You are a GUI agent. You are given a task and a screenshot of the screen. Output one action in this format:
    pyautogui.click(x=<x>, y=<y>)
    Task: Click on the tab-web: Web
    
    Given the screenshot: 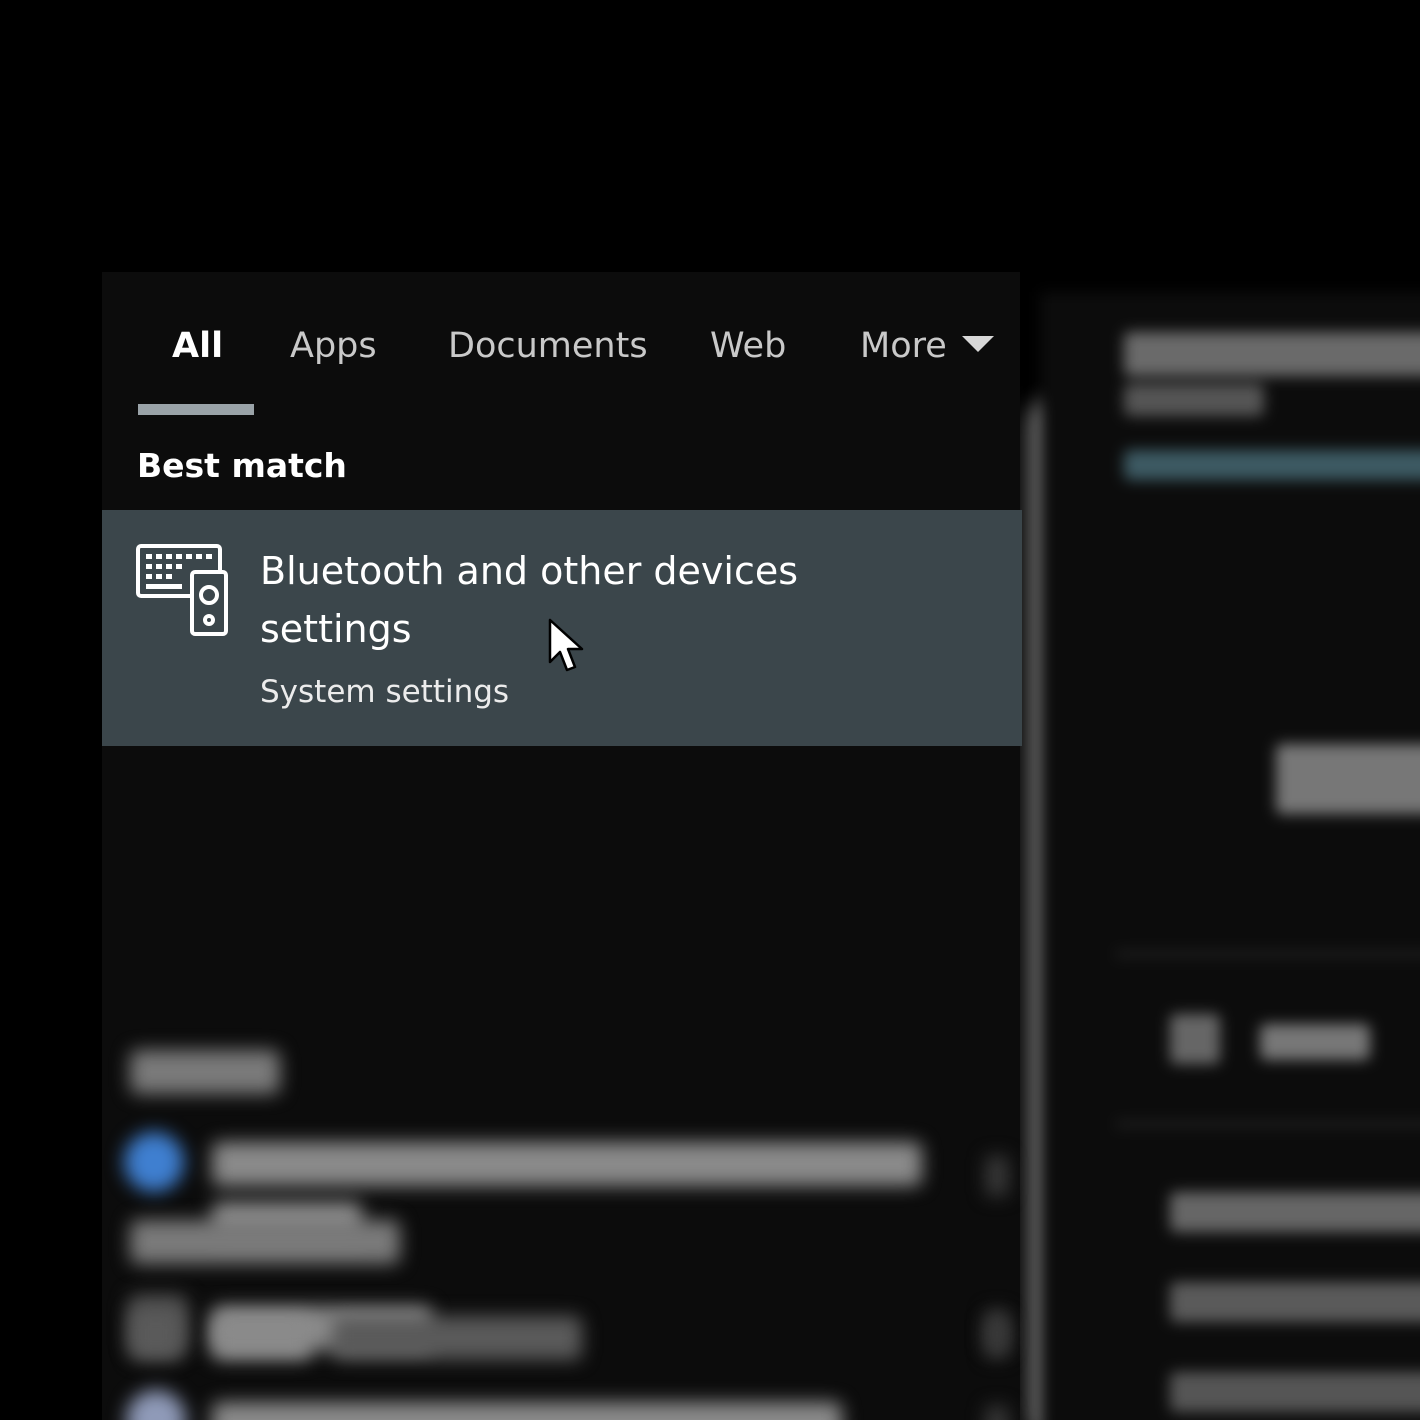 What is the action you would take?
    pyautogui.click(x=748, y=346)
    